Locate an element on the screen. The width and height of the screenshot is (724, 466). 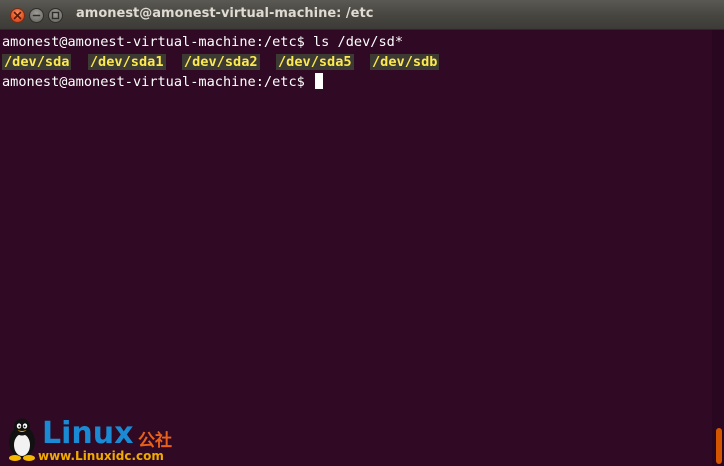
maximize-icon is located at coordinates (55, 15).